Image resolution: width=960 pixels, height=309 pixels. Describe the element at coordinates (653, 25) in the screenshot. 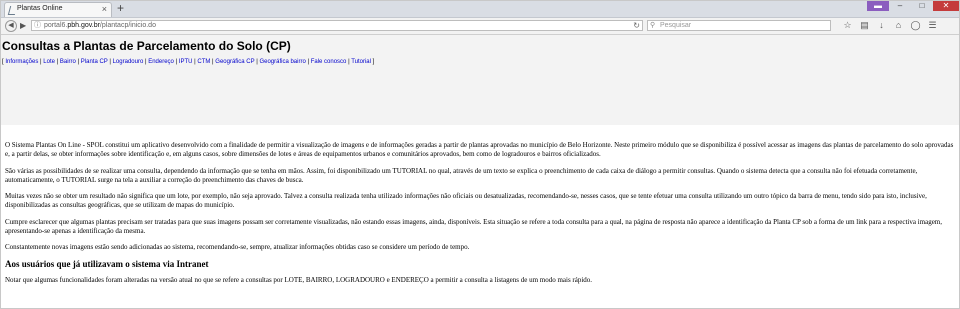

I see `search-icon: ⚲` at that location.